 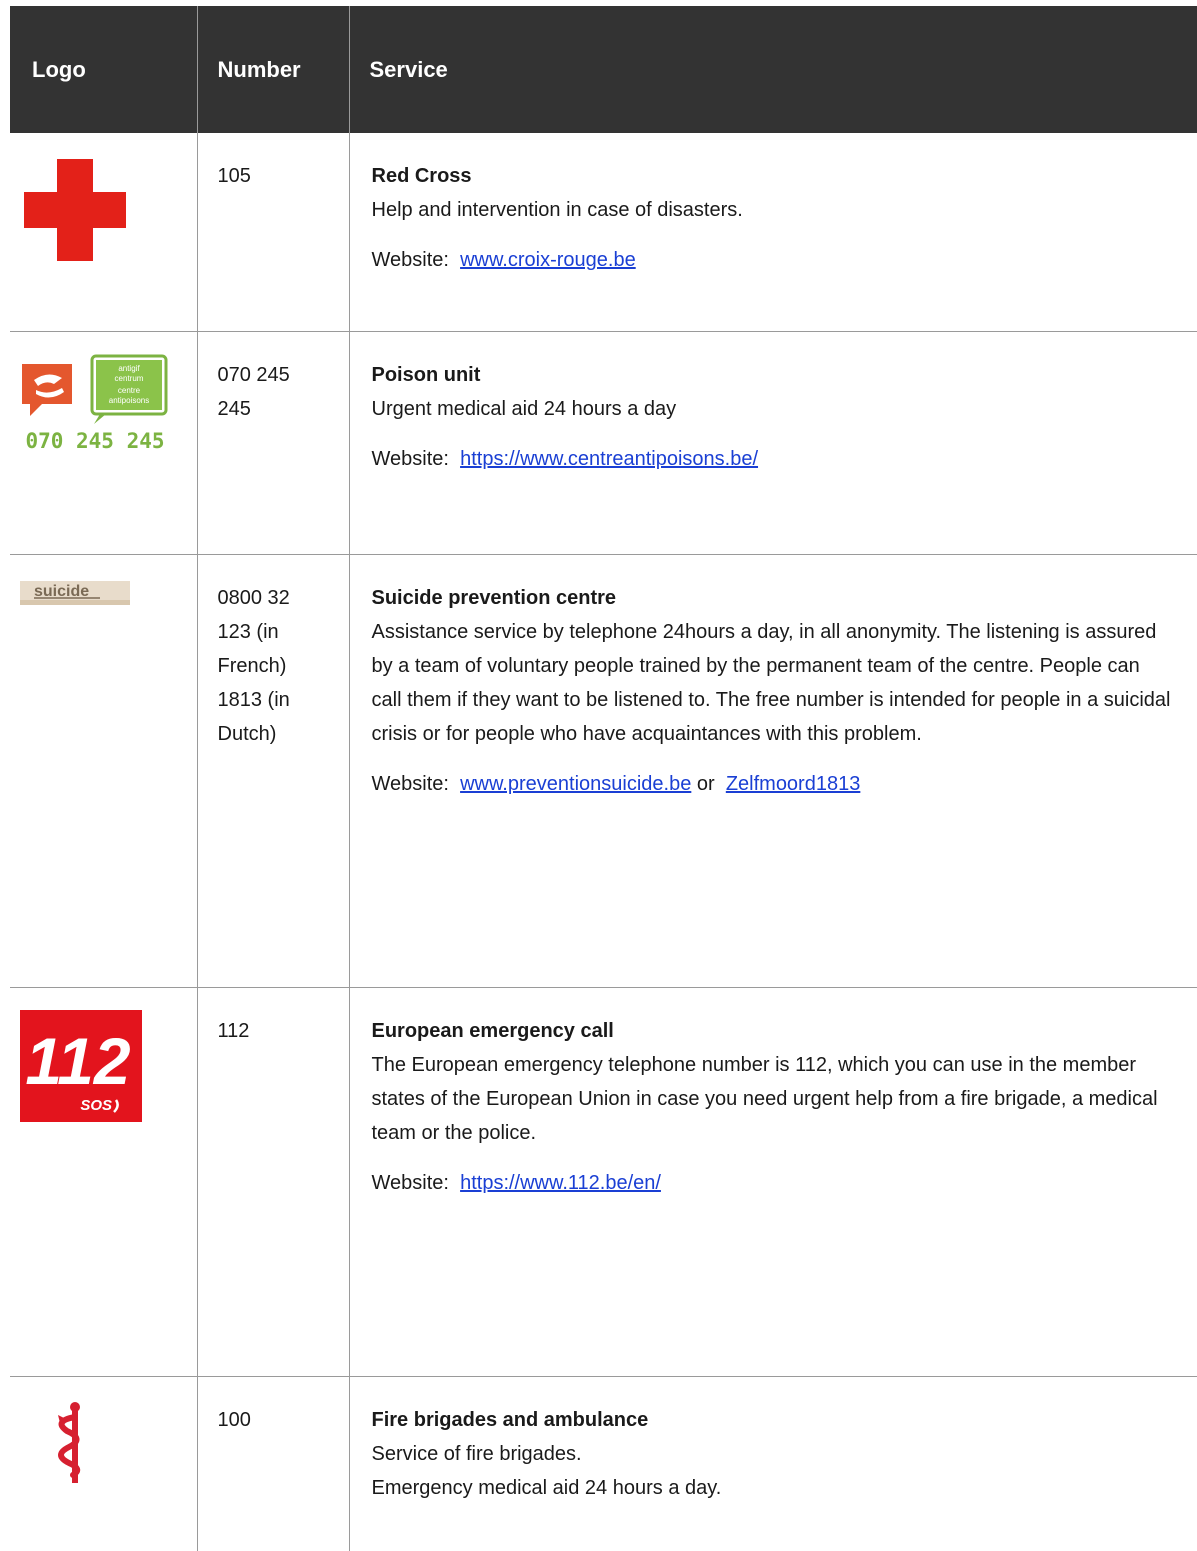 What do you see at coordinates (492, 1030) in the screenshot?
I see `service-title: European emergency call` at bounding box center [492, 1030].